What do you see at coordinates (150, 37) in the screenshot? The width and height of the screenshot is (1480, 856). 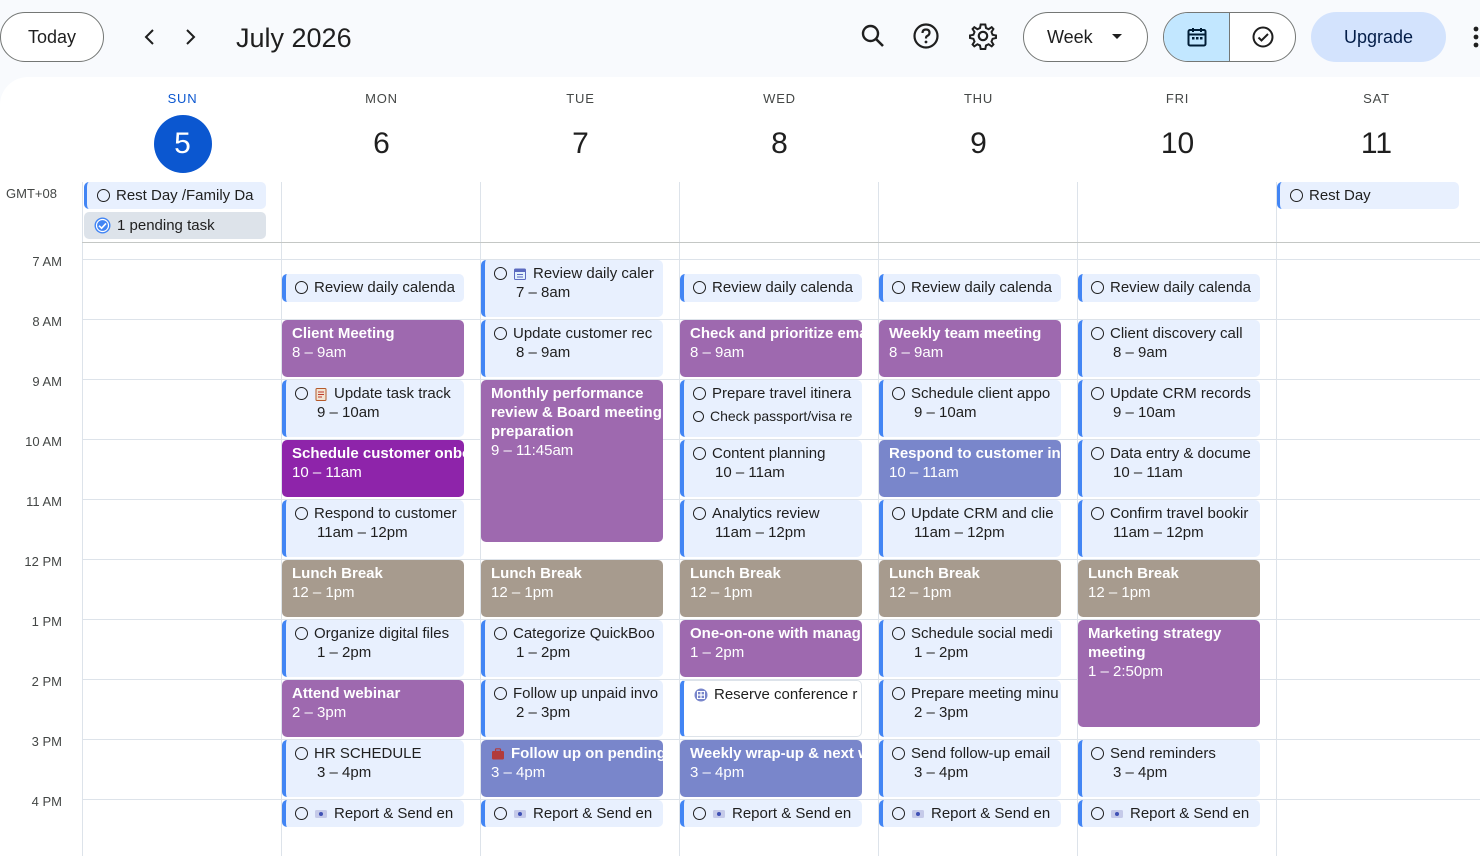 I see `previous-week-button` at bounding box center [150, 37].